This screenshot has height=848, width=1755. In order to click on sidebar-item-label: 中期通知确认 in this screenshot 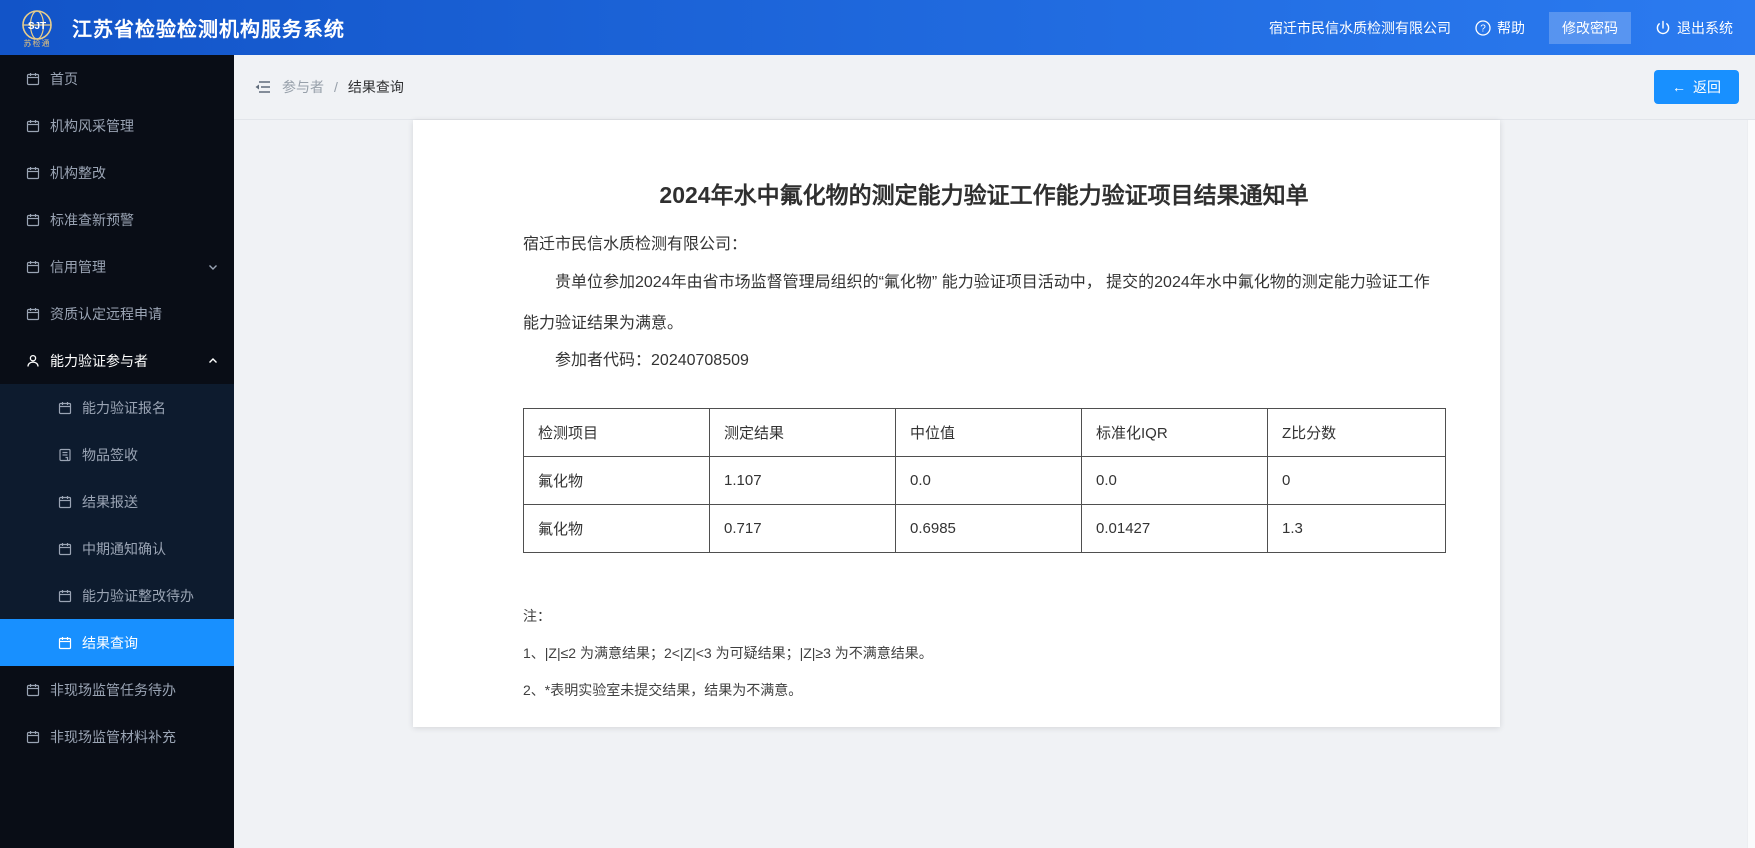, I will do `click(124, 548)`.